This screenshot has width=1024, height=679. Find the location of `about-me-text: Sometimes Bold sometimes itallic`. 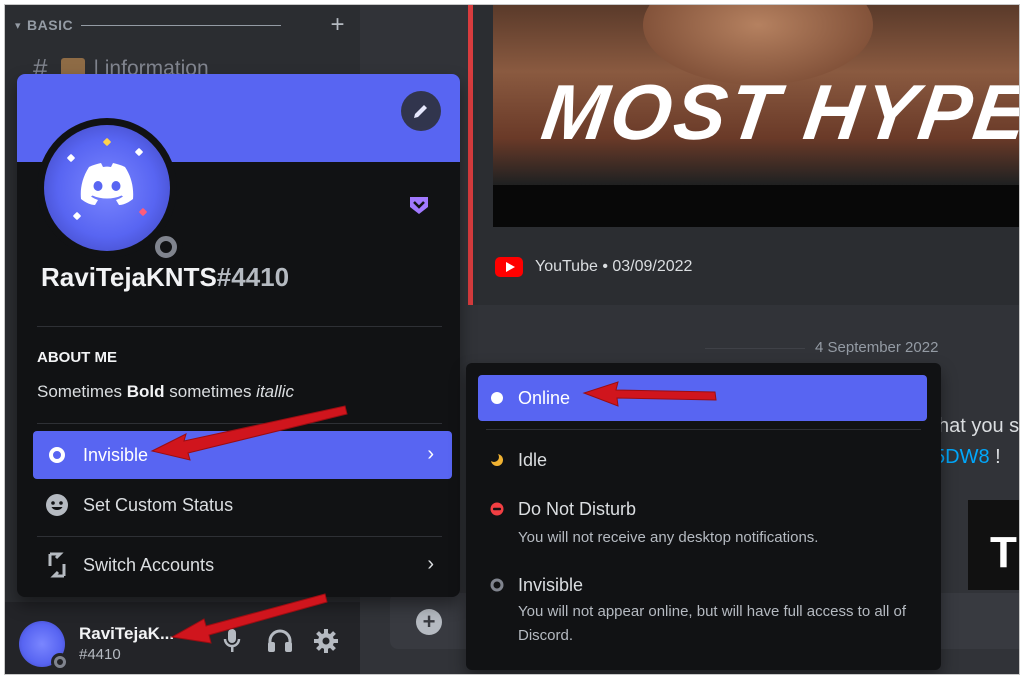

about-me-text: Sometimes Bold sometimes itallic is located at coordinates (165, 392).